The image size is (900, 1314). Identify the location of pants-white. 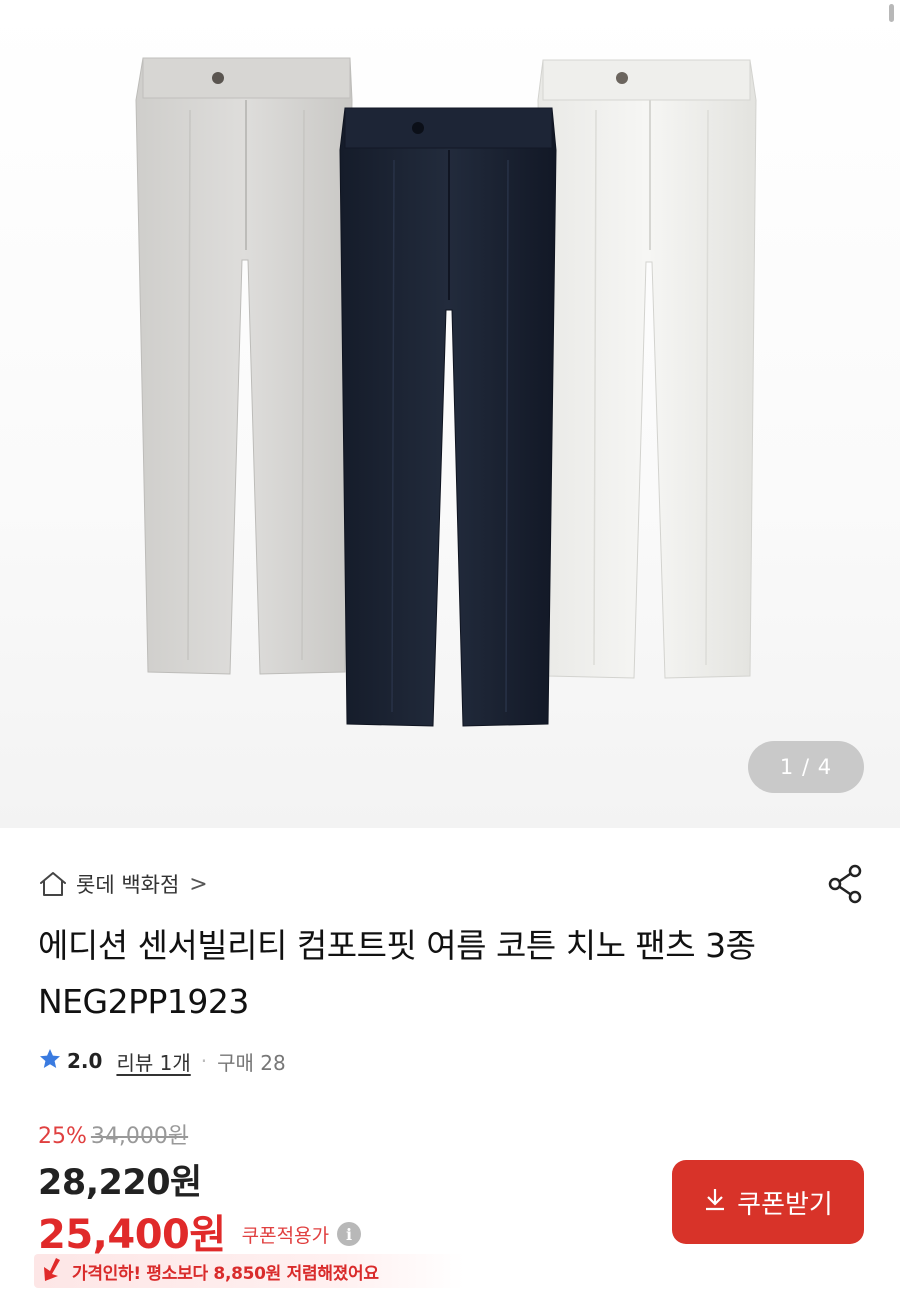
(647, 369).